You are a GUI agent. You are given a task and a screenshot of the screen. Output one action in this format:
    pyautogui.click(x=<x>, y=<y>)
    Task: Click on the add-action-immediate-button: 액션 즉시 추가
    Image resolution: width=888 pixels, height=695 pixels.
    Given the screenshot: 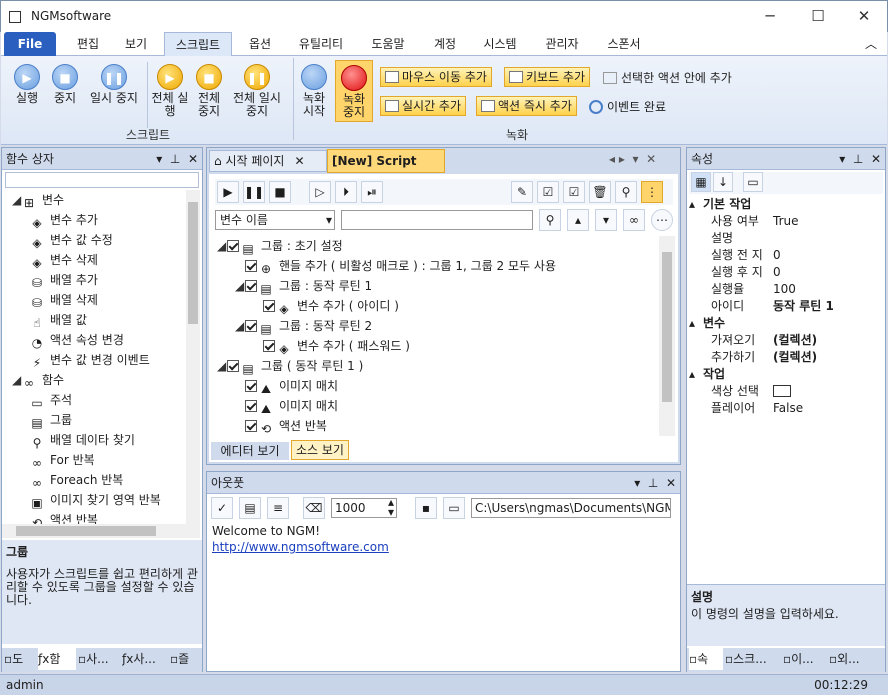 What is the action you would take?
    pyautogui.click(x=526, y=106)
    